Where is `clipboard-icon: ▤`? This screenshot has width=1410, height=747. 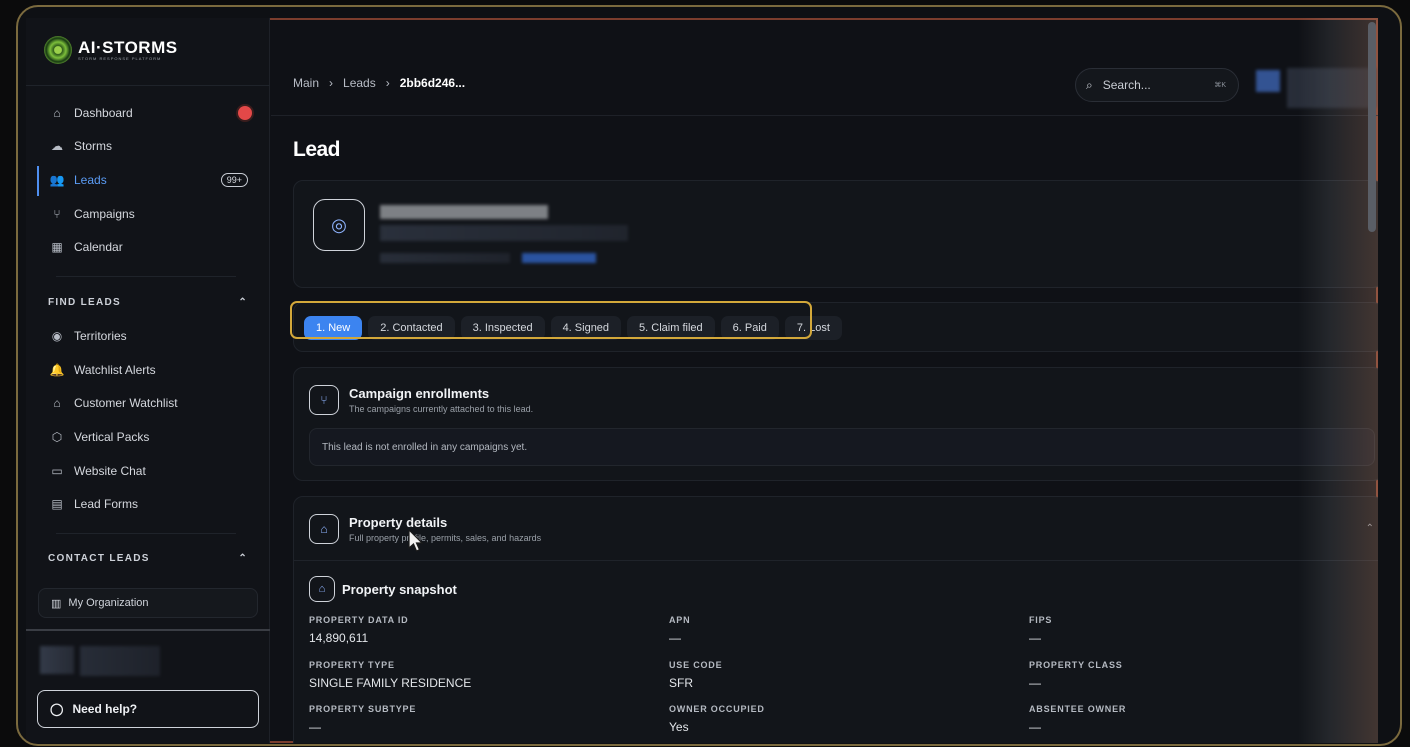
clipboard-icon: ▤ is located at coordinates (57, 504).